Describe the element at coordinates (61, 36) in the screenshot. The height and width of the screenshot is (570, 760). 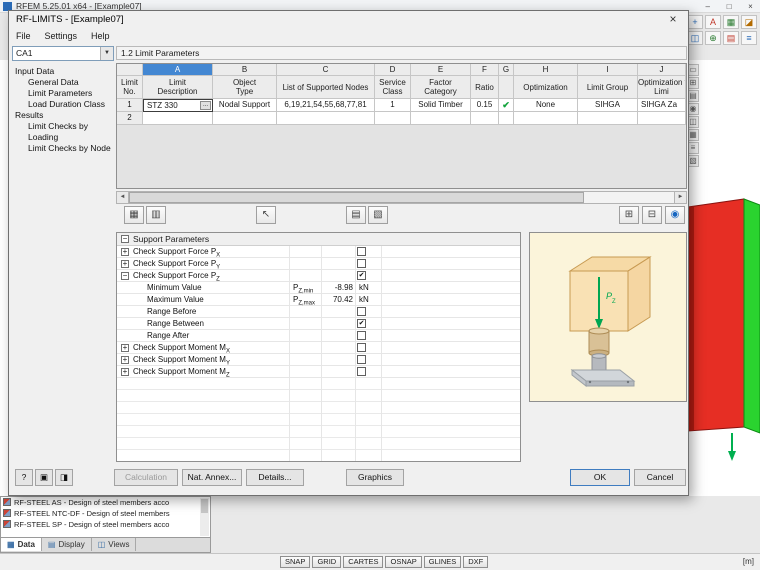
I see `menu-settings: Settings` at that location.